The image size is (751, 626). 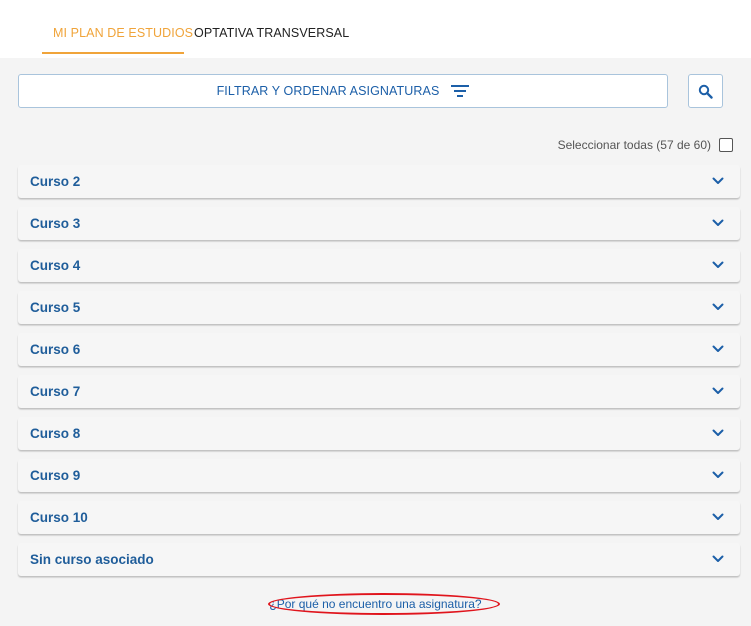 I want to click on course-label: Curso 8, so click(x=55, y=433).